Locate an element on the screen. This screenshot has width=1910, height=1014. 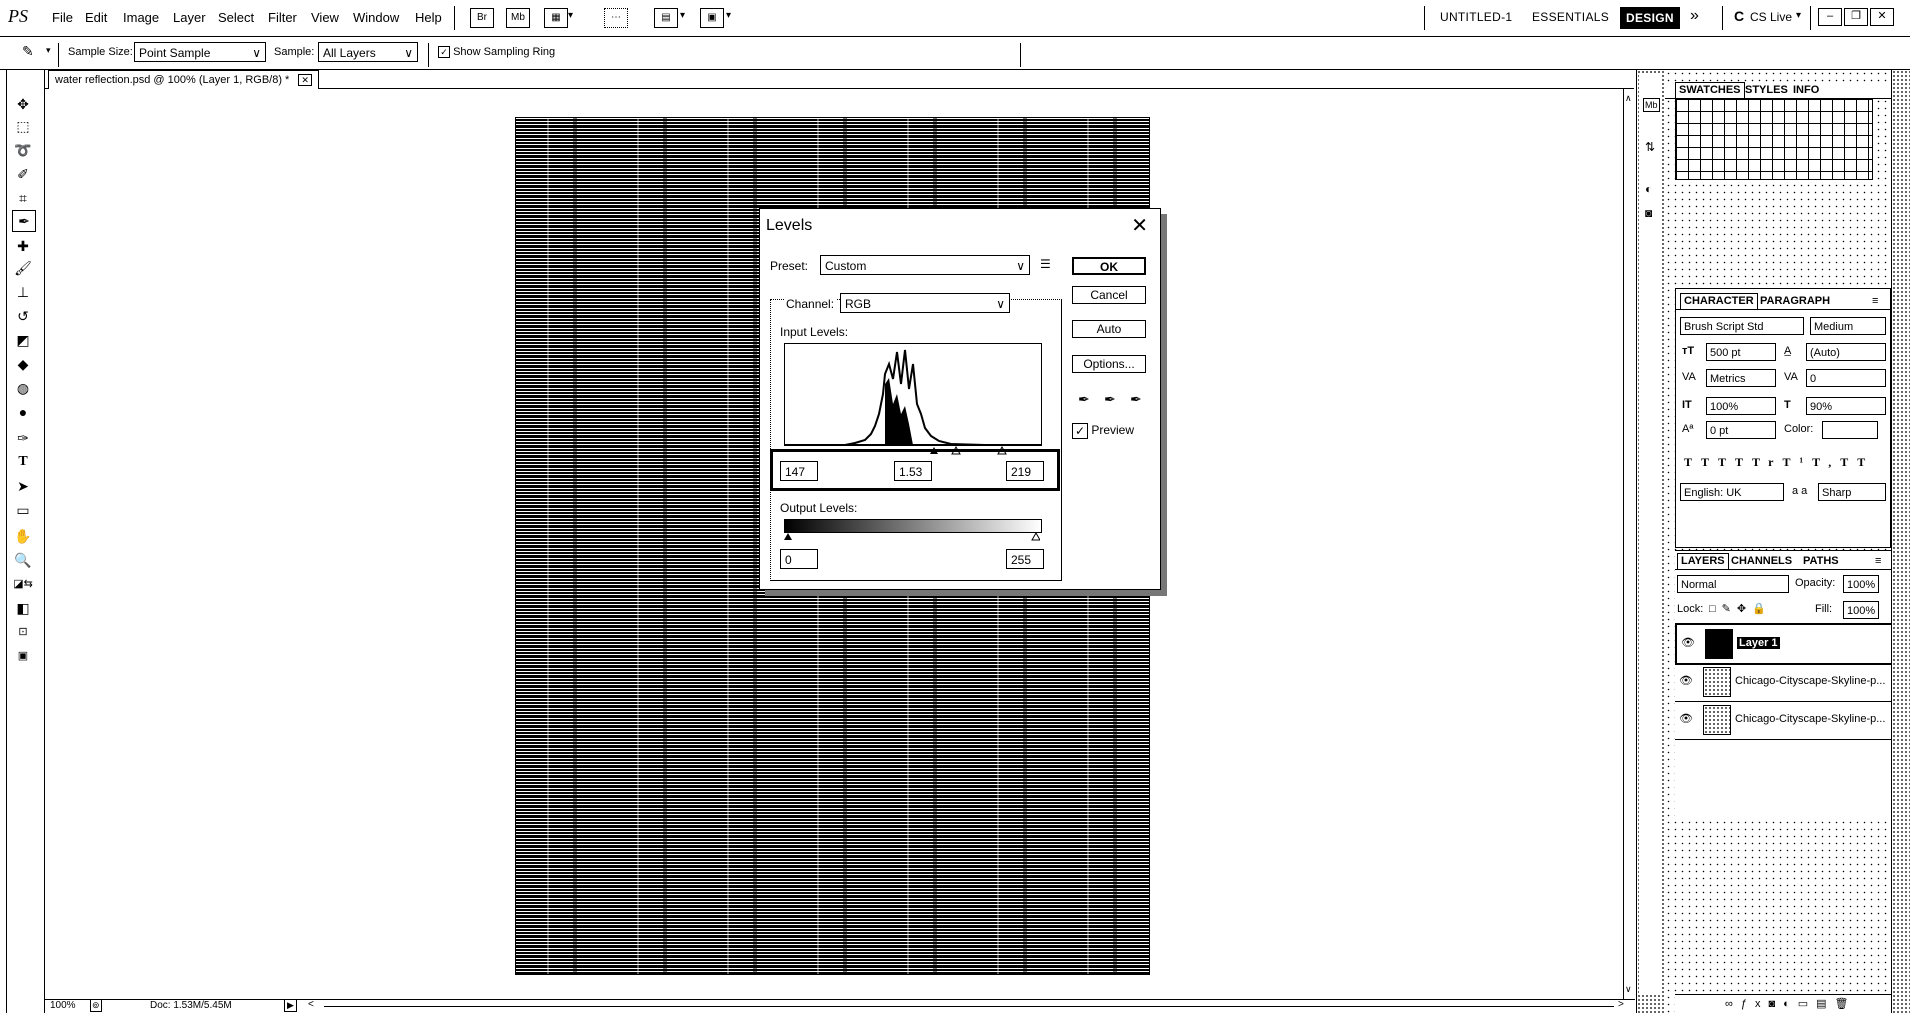
horizontal-scale-field: 90% is located at coordinates (1846, 406).